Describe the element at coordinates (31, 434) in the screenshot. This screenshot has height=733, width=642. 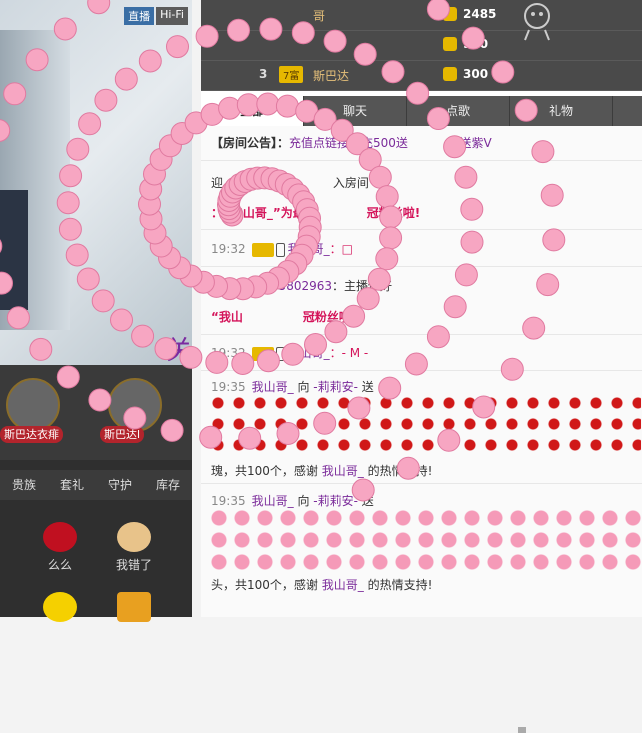
I see `anchor-label: 斯巴达衣痱` at that location.